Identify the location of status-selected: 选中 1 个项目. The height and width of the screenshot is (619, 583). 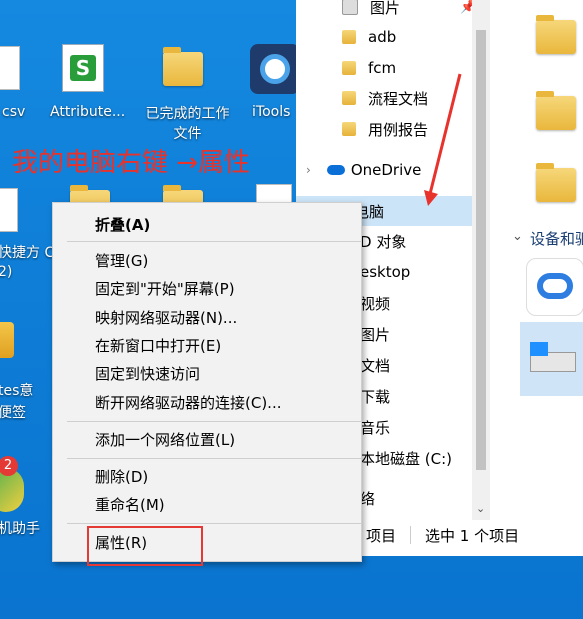
(472, 535).